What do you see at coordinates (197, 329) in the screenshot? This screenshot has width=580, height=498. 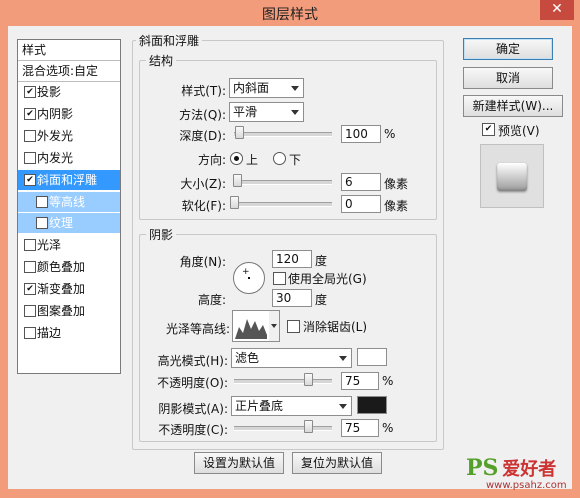 I see `gloss-contour-label: 光泽等高线:` at bounding box center [197, 329].